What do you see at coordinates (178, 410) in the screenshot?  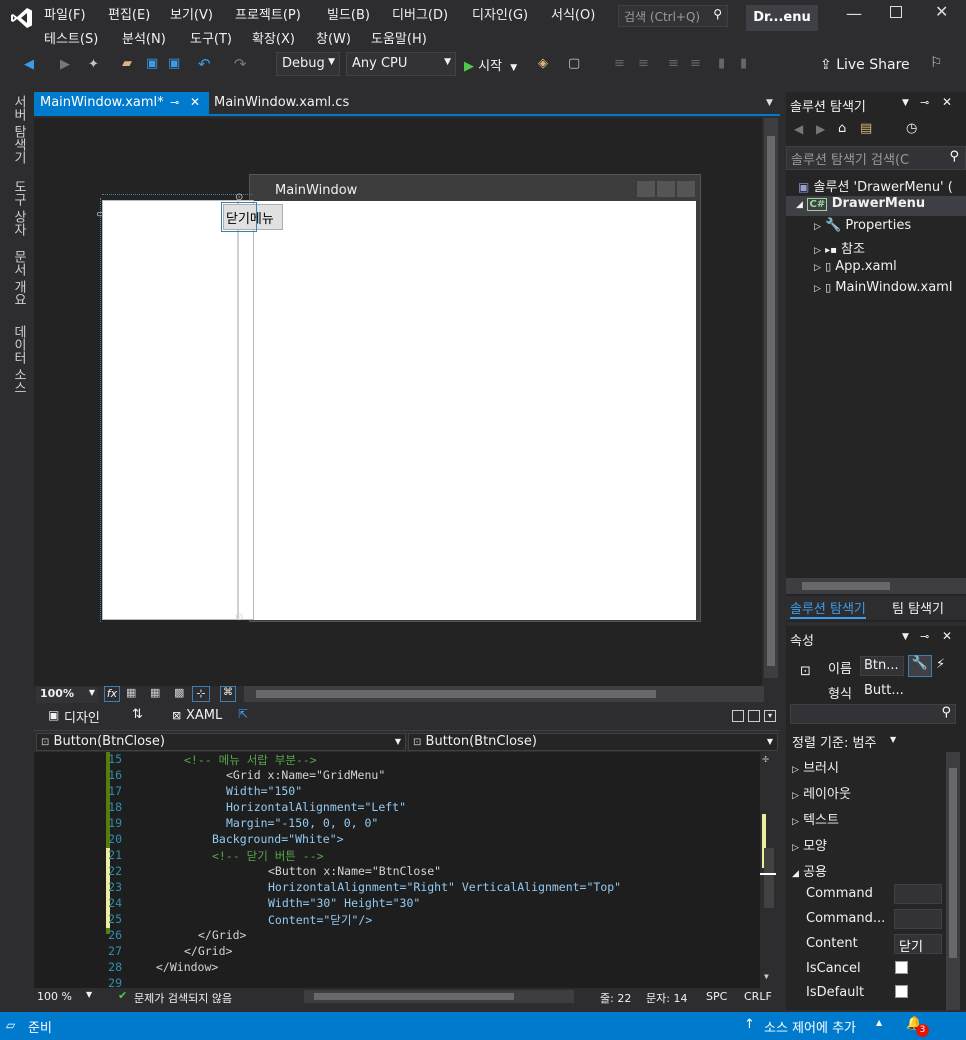 I see `drawer-grid` at bounding box center [178, 410].